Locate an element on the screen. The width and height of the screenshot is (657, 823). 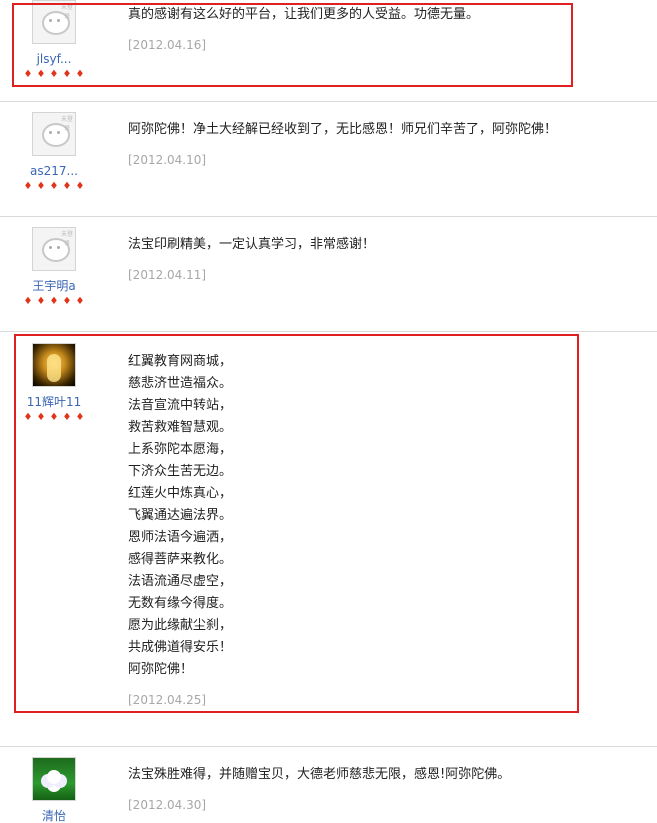
username-link: 王宇明a is located at coordinates (54, 286).